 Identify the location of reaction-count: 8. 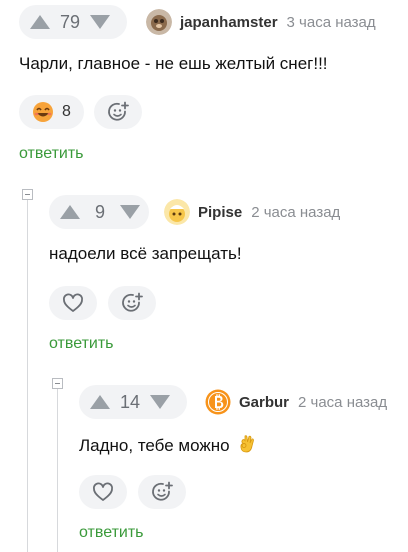
(66, 111).